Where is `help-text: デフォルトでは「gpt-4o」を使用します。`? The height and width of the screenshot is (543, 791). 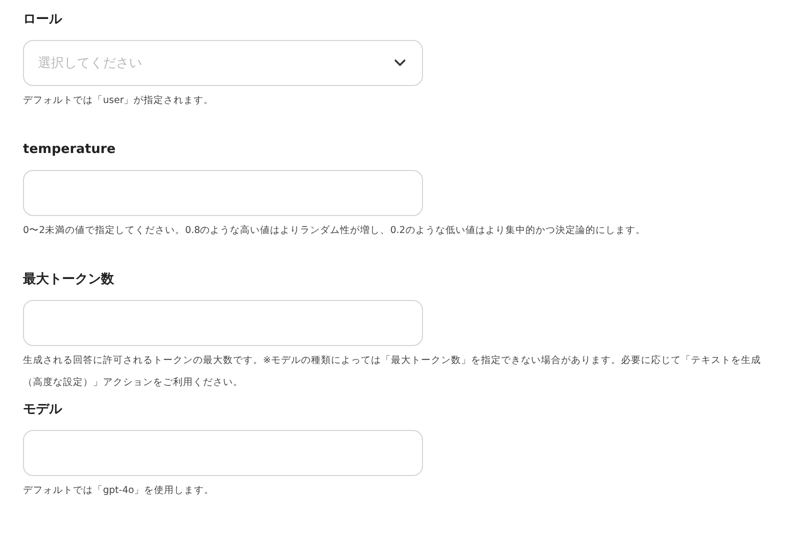 help-text: デフォルトでは「gpt-4o」を使用します。 is located at coordinates (119, 491).